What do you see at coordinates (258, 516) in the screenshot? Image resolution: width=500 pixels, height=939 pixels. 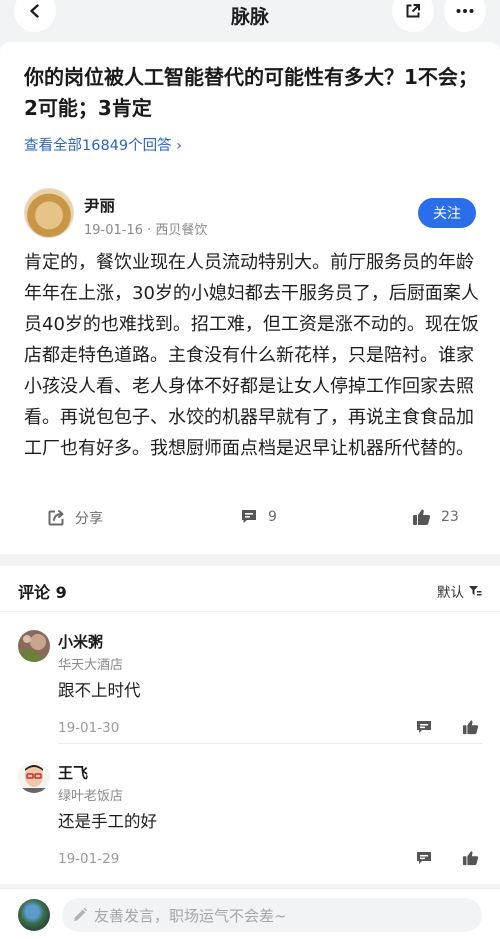 I see `comment-action: 9` at bounding box center [258, 516].